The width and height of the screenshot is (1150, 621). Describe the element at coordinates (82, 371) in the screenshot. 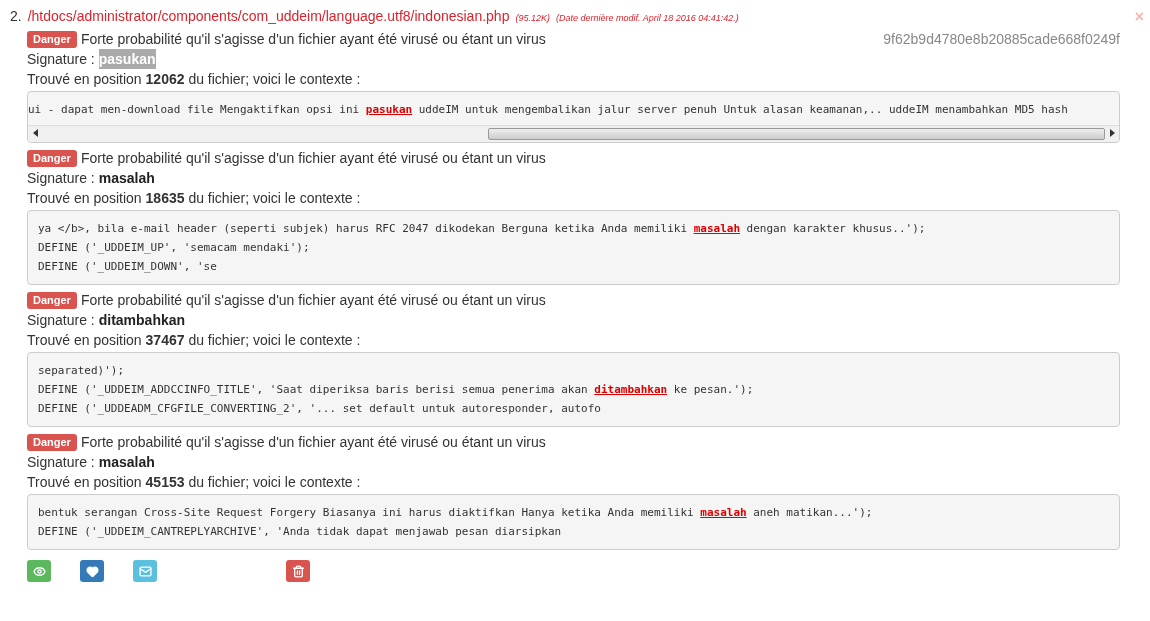

I see `code-line: separated)');` at that location.